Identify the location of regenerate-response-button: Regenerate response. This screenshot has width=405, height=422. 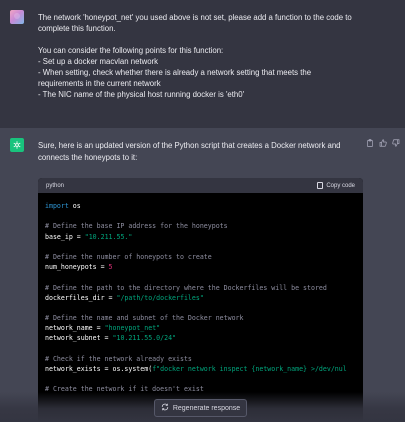
(200, 408).